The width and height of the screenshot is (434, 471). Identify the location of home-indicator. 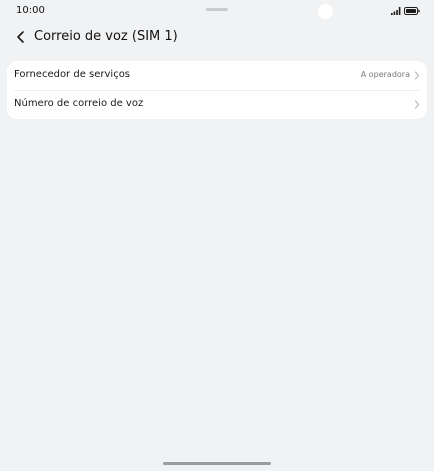
(217, 463).